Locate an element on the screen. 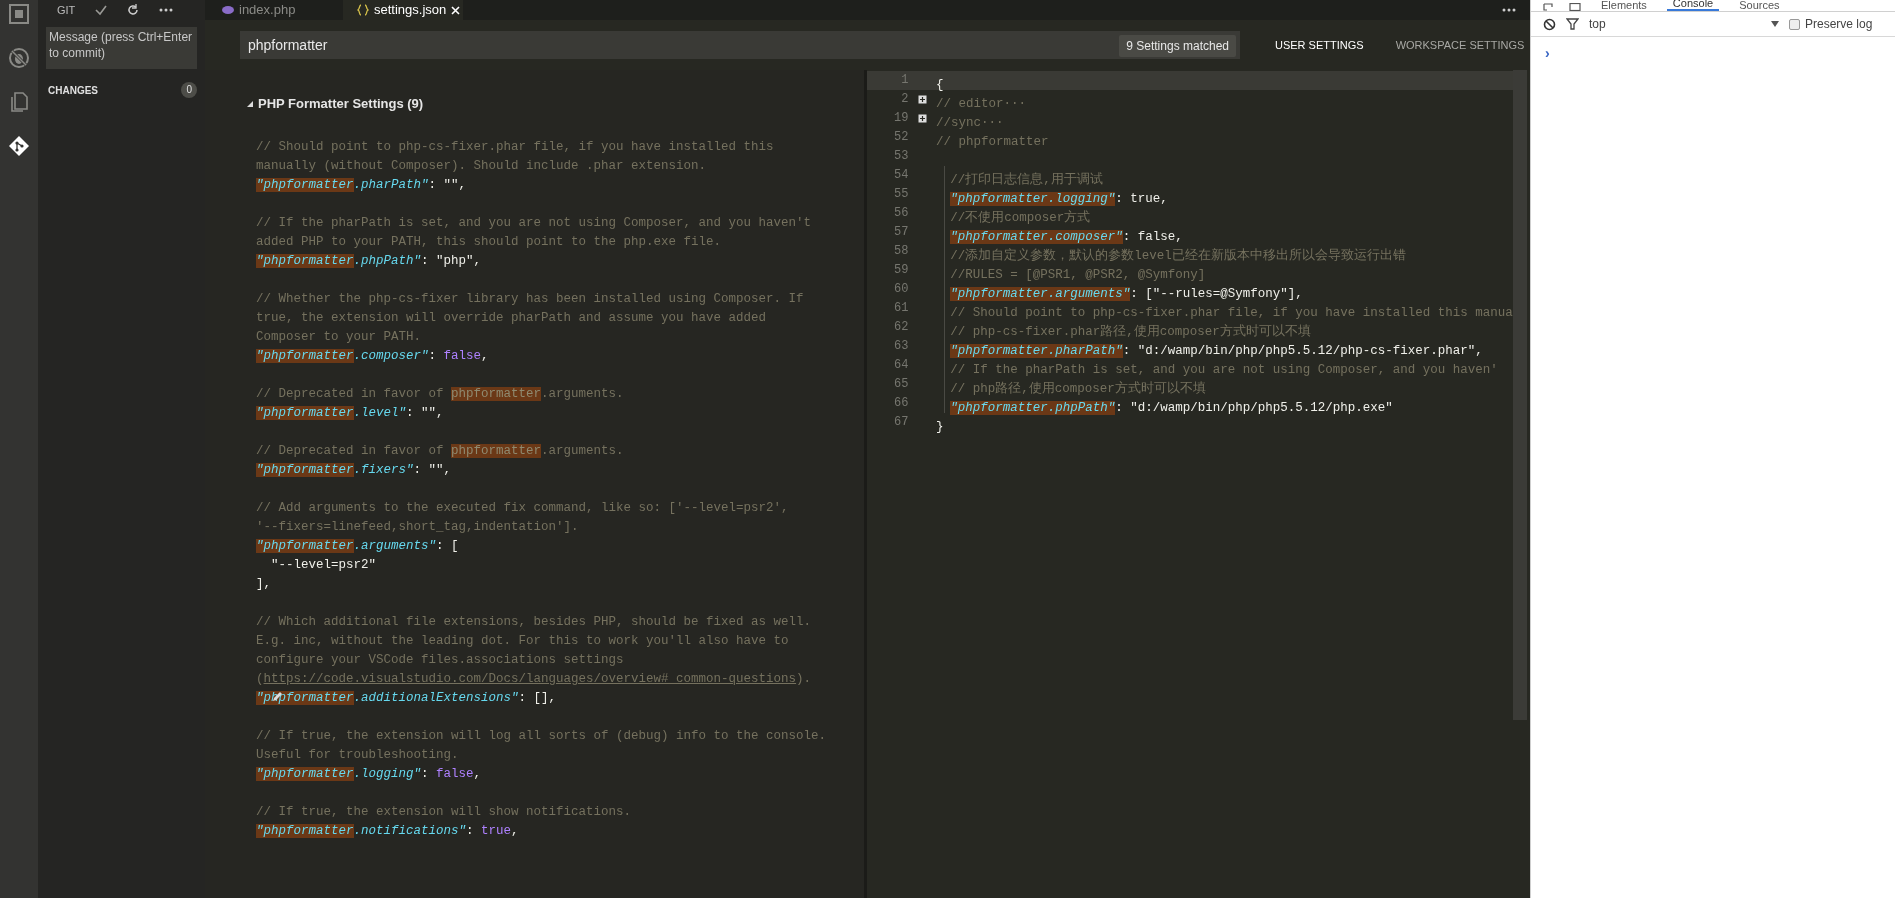 The image size is (1895, 898). code-line: // If the pharPath is set, and you are not using Composer, and you haven't is located at coordinates (534, 223).